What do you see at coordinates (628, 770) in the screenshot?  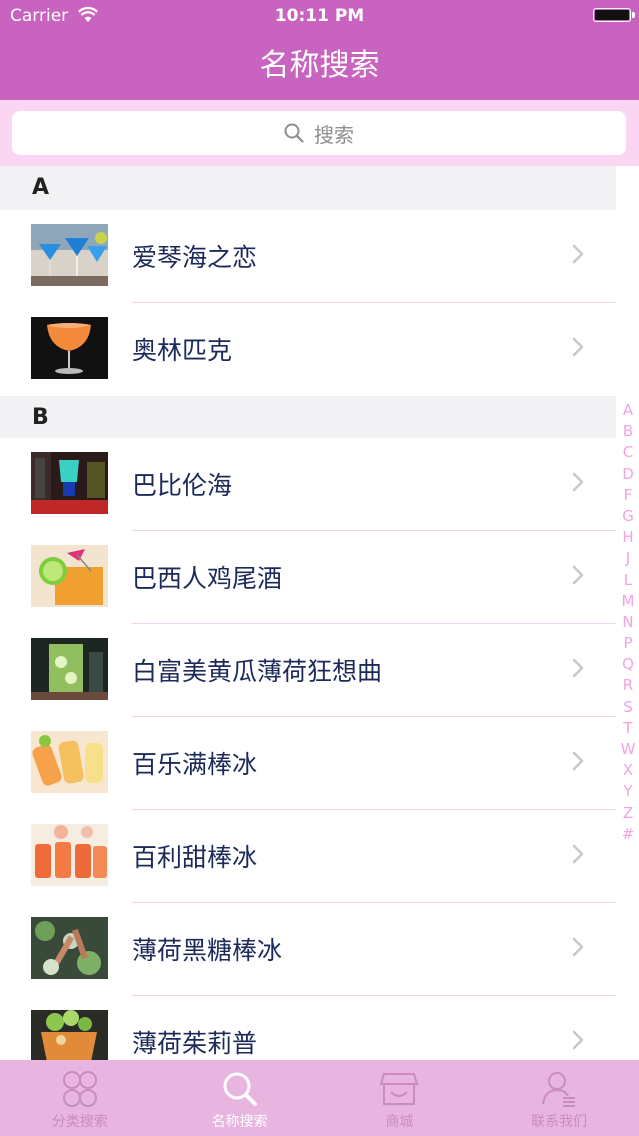 I see `index-letter: X` at bounding box center [628, 770].